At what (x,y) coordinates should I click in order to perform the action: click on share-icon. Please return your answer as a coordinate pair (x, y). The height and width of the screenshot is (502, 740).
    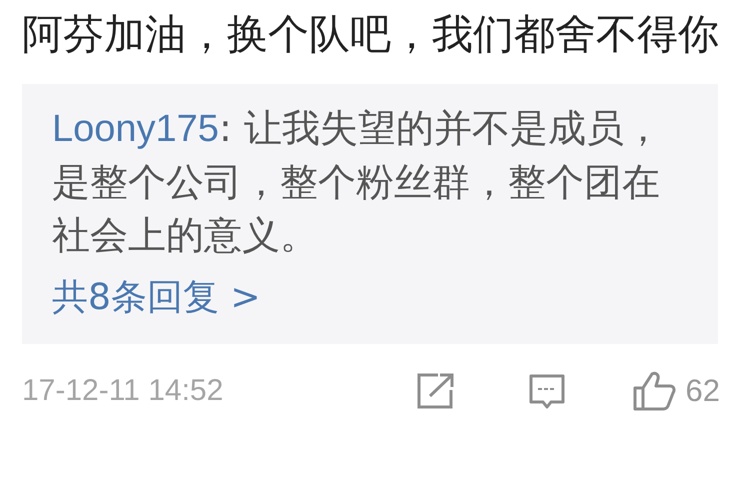
    Looking at the image, I should click on (436, 391).